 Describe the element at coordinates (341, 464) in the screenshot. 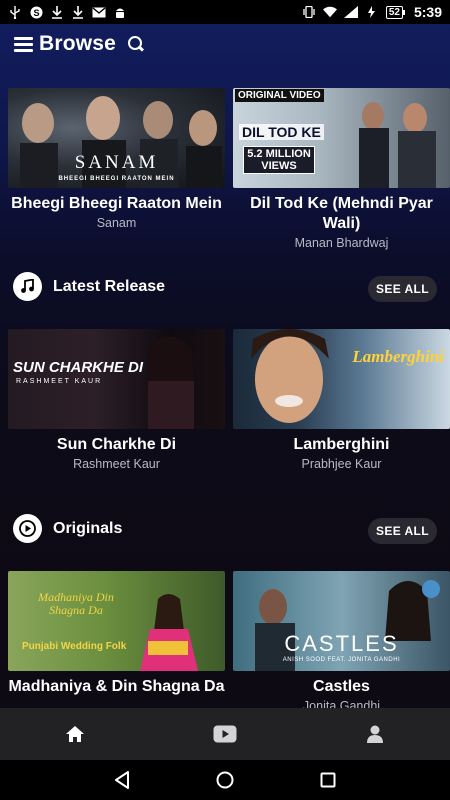

I see `card-artist: Prabhjee Kaur` at that location.